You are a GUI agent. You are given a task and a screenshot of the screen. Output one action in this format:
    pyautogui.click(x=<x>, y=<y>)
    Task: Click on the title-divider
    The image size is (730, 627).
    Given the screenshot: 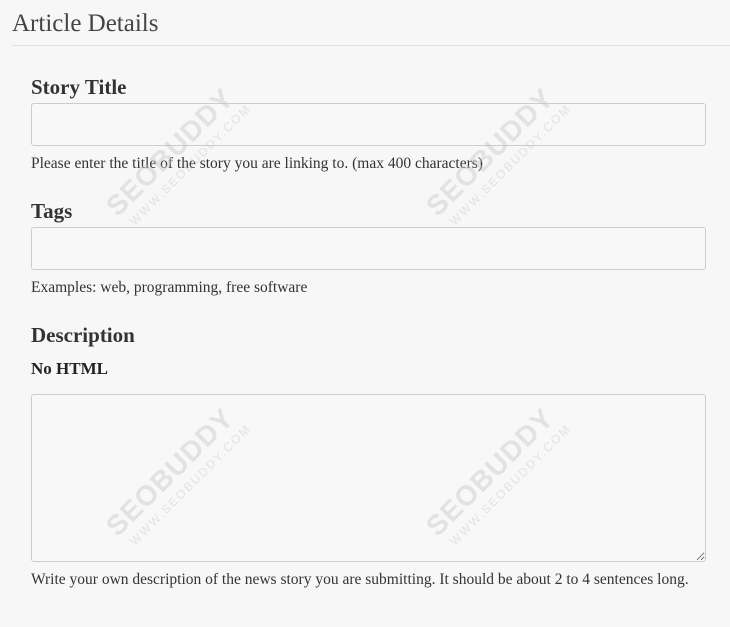 What is the action you would take?
    pyautogui.click(x=371, y=45)
    